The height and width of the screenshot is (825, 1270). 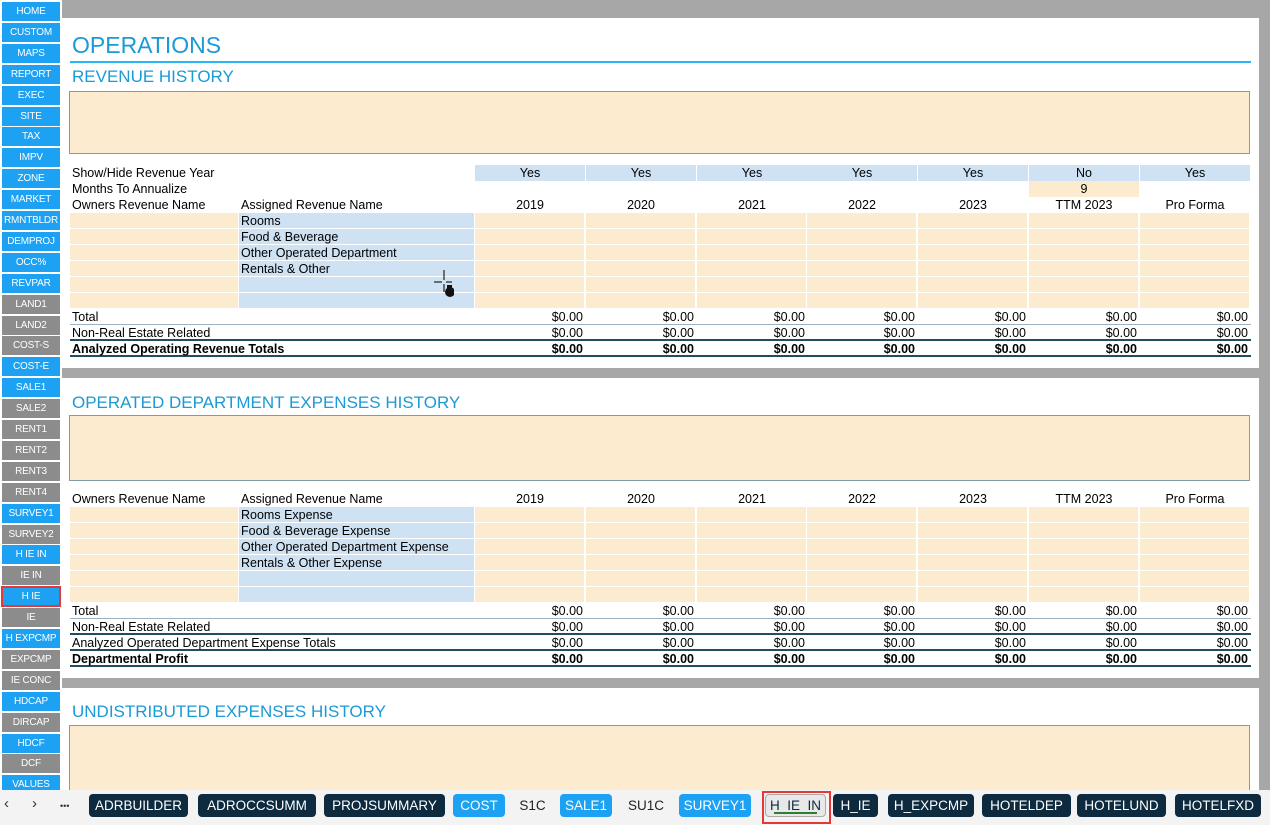 What do you see at coordinates (532, 805) in the screenshot?
I see `tab-s1c: S1C` at bounding box center [532, 805].